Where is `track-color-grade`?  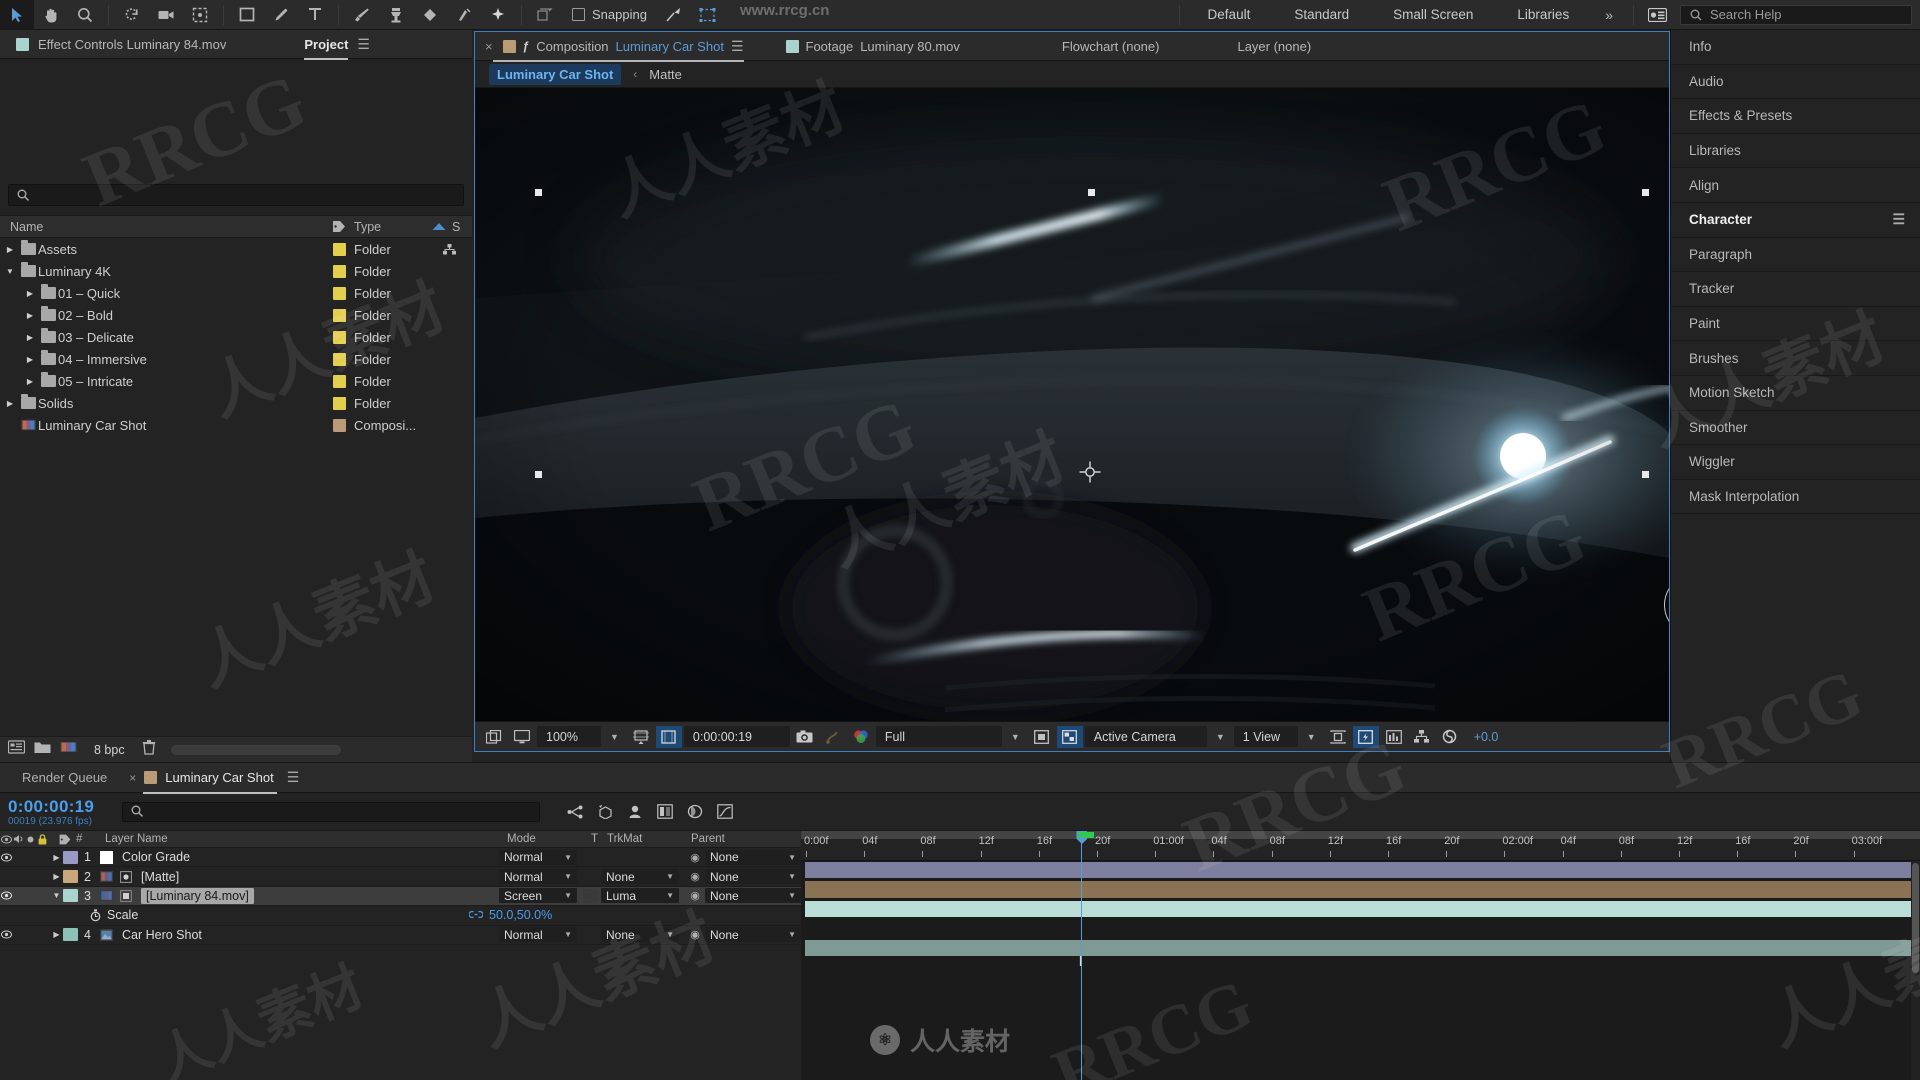
track-color-grade is located at coordinates (1360, 871).